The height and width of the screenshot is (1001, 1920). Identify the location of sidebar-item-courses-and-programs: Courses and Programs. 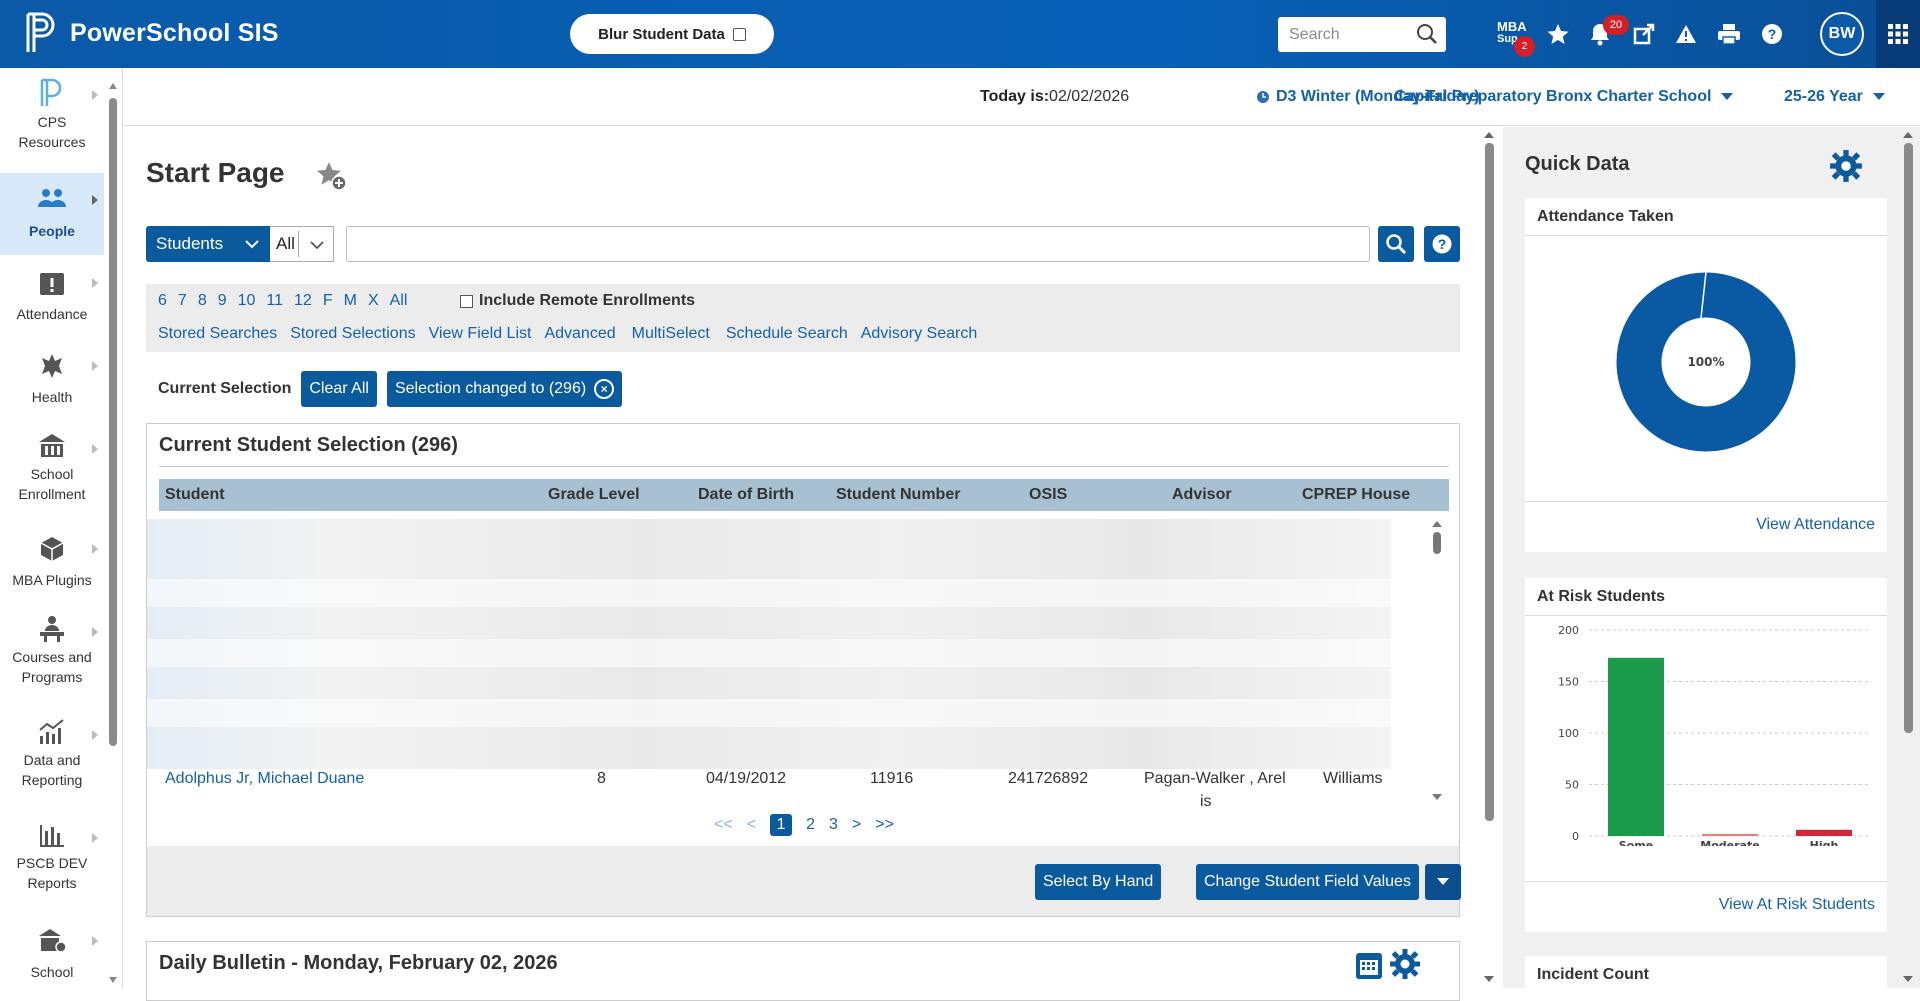
(52, 646).